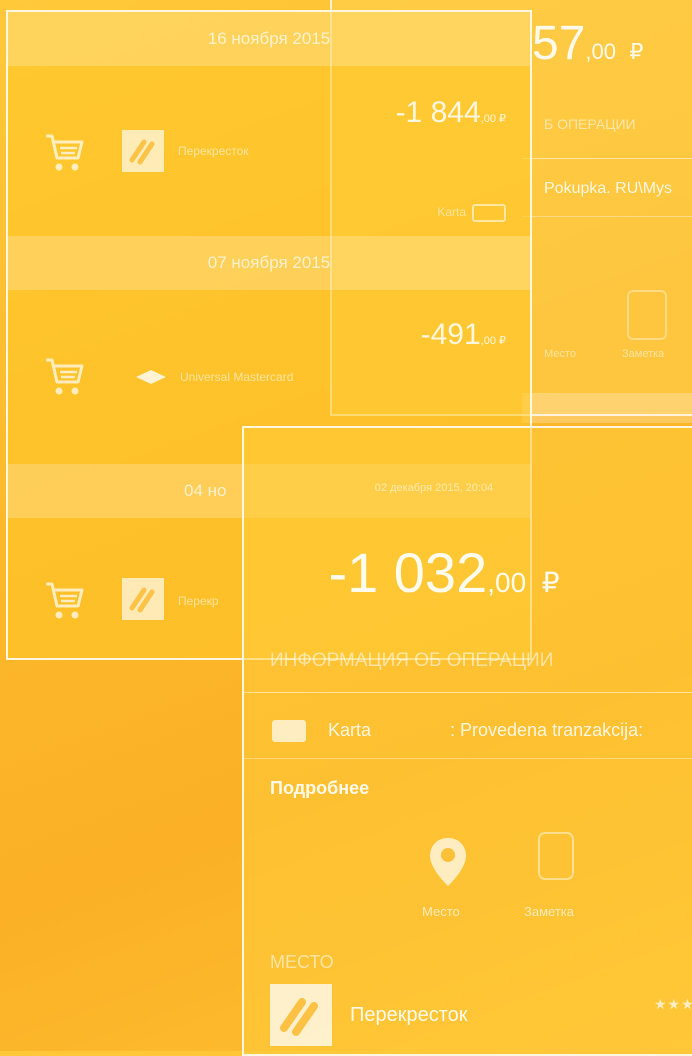  Describe the element at coordinates (438, 112) in the screenshot. I see `amount-value: -1 844` at that location.